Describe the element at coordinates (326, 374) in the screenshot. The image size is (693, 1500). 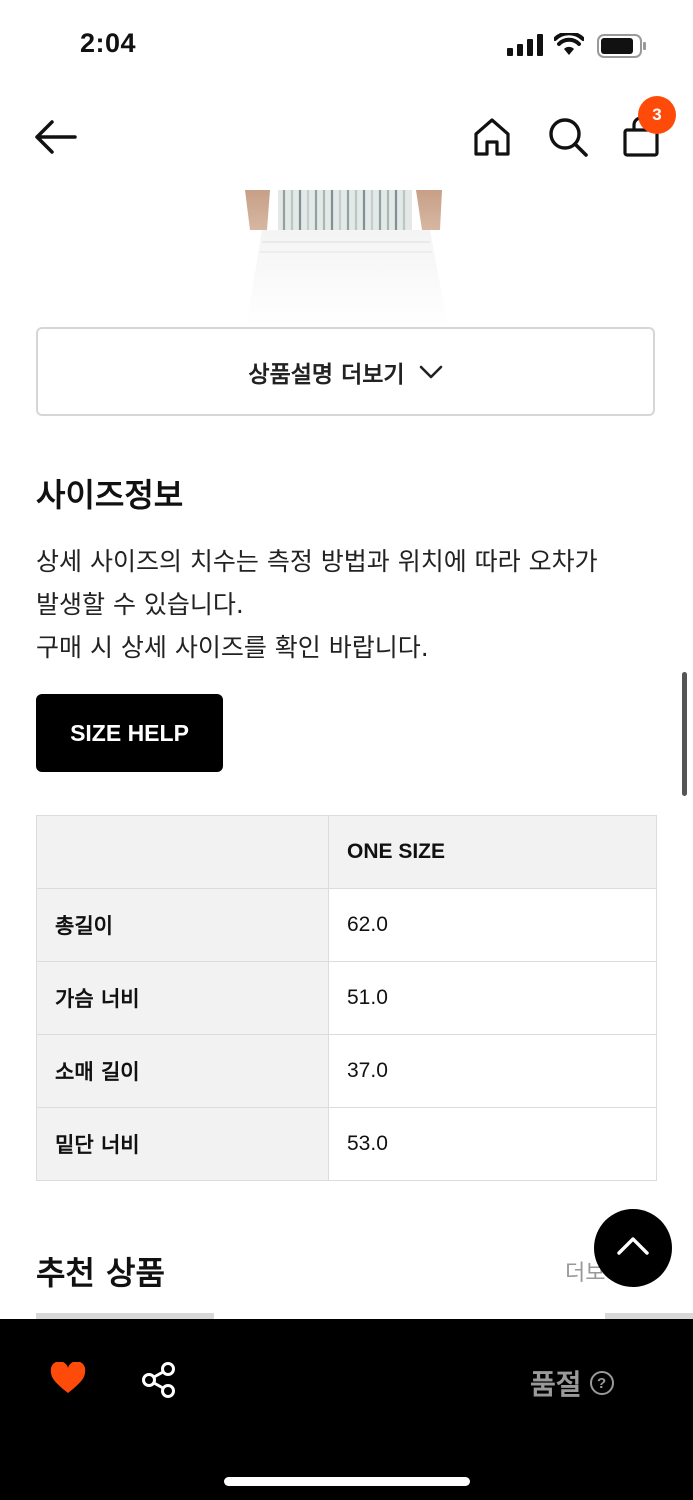
I see `more-description-label: 상품설명 더보기` at that location.